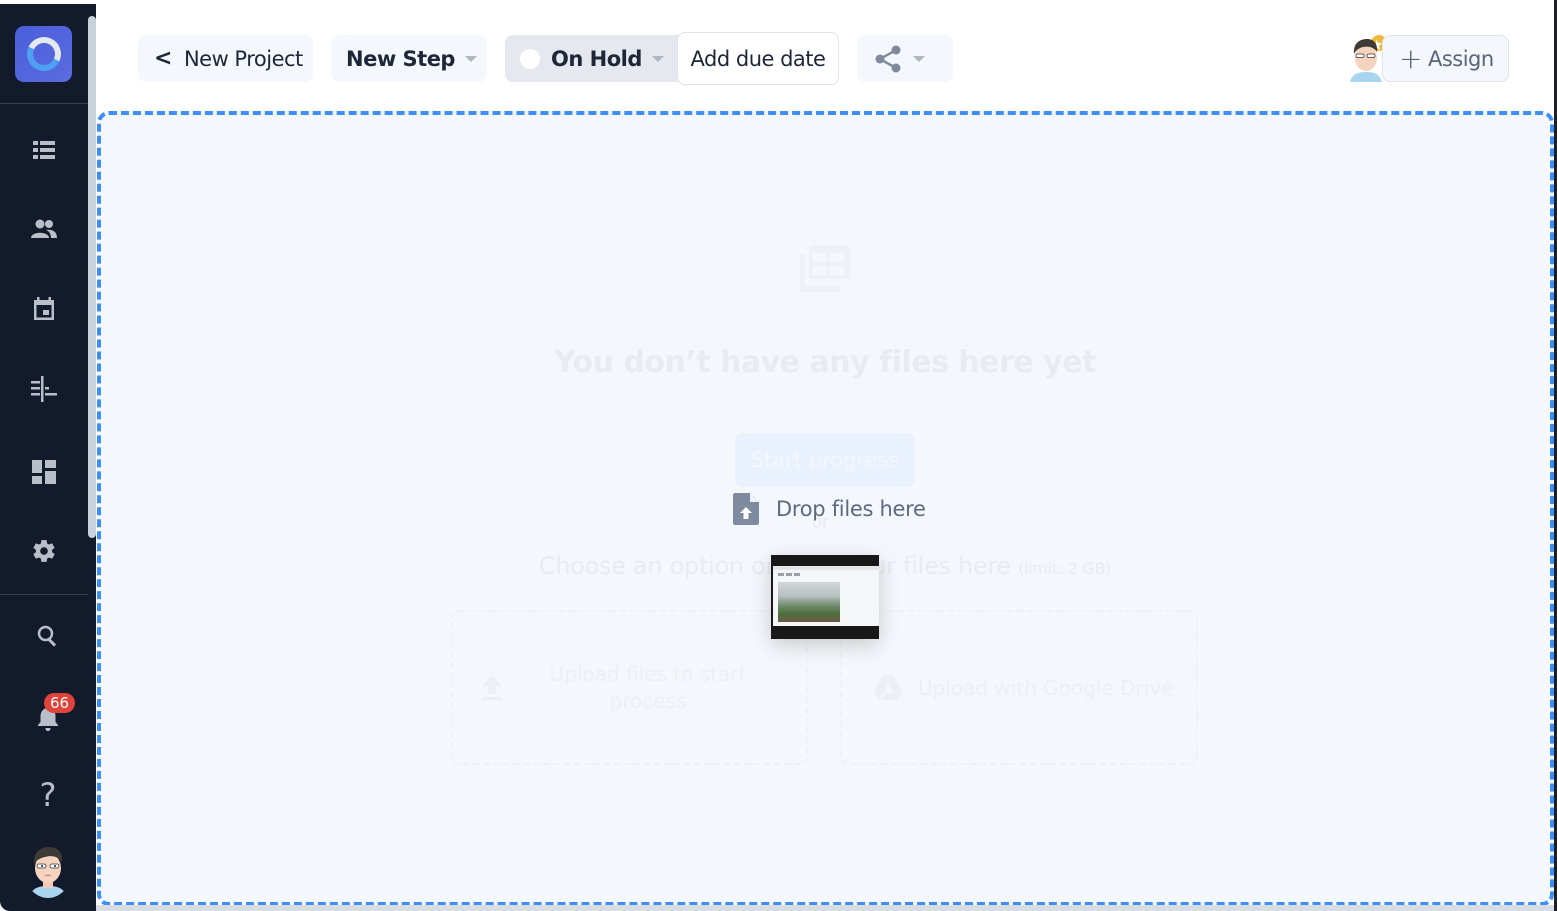 This screenshot has height=911, width=1557. What do you see at coordinates (905, 58) in the screenshot?
I see `share-dropdown` at bounding box center [905, 58].